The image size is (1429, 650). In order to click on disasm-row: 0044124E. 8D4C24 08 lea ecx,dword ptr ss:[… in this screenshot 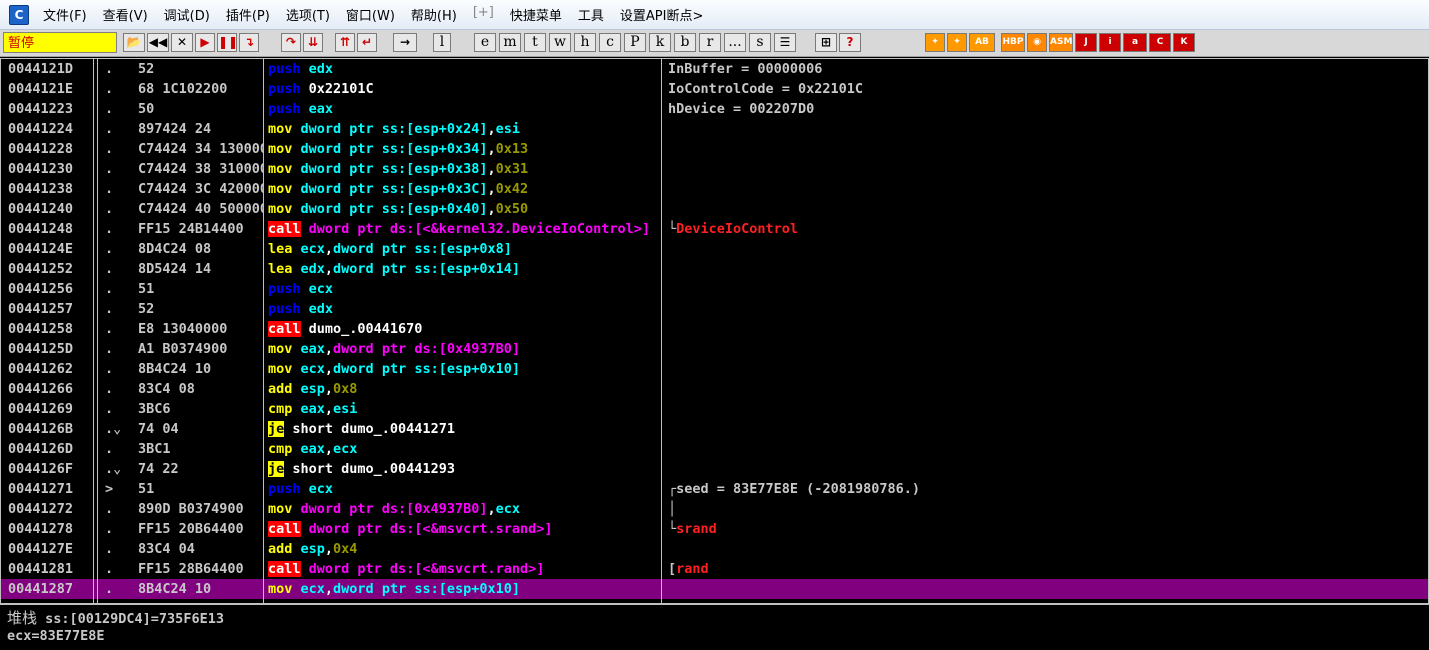, I will do `click(714, 249)`.